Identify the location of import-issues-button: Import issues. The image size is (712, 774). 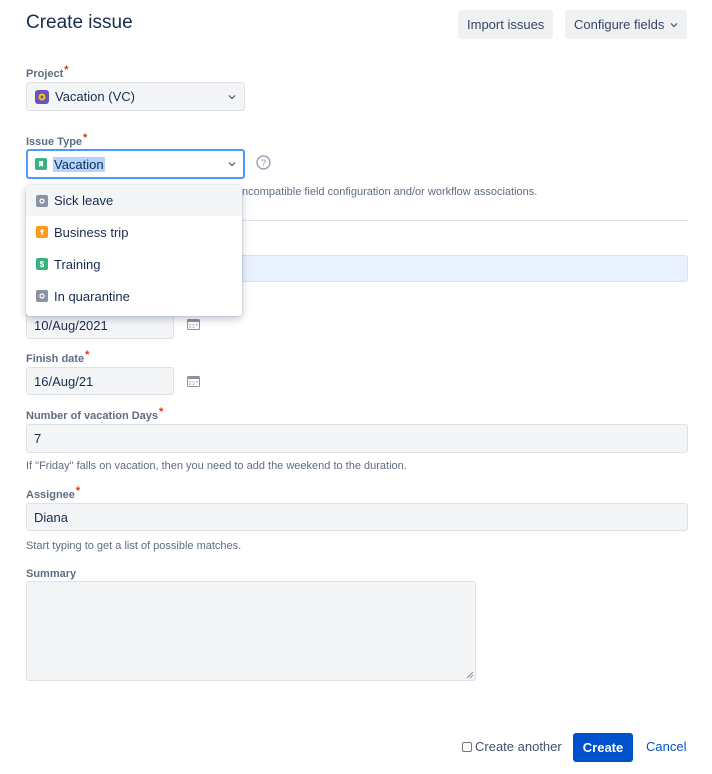
(506, 24).